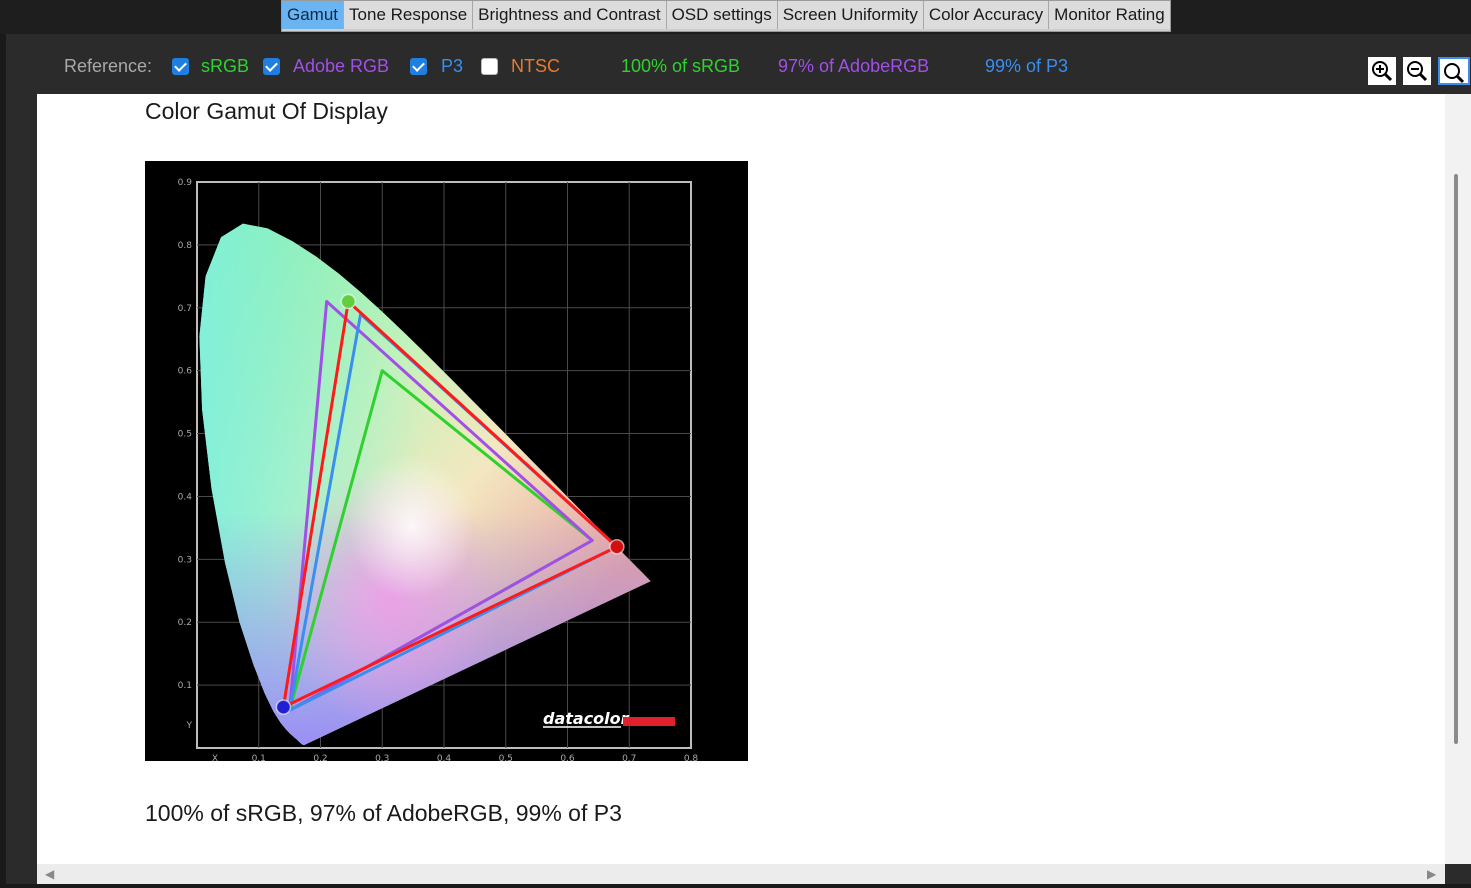 The height and width of the screenshot is (888, 1471). What do you see at coordinates (185, 246) in the screenshot?
I see `y-tick-label: 0.8` at bounding box center [185, 246].